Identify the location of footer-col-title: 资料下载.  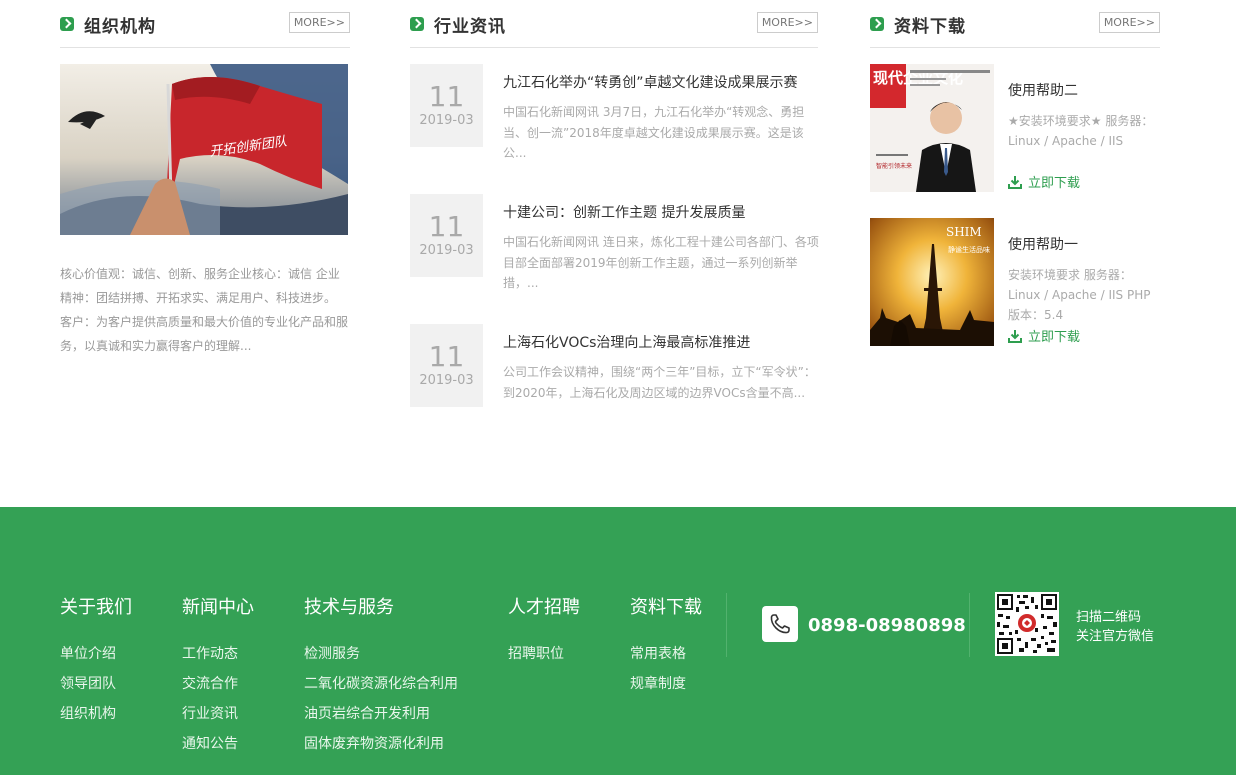
(666, 607).